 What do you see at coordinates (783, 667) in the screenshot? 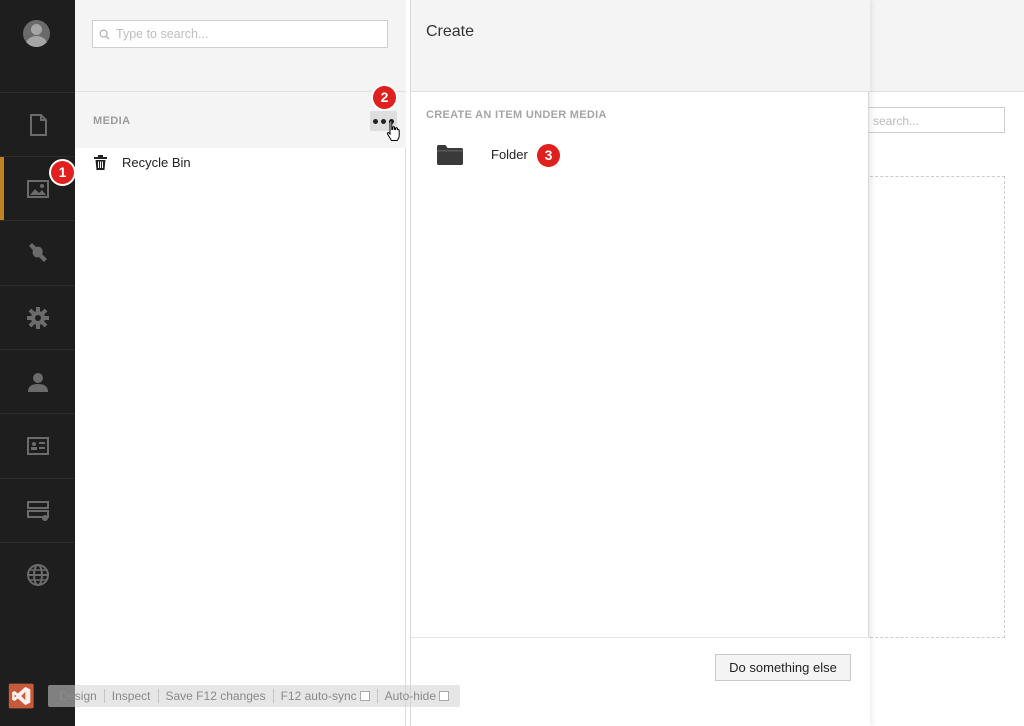
I see `do-something-else-button: Do something else` at bounding box center [783, 667].